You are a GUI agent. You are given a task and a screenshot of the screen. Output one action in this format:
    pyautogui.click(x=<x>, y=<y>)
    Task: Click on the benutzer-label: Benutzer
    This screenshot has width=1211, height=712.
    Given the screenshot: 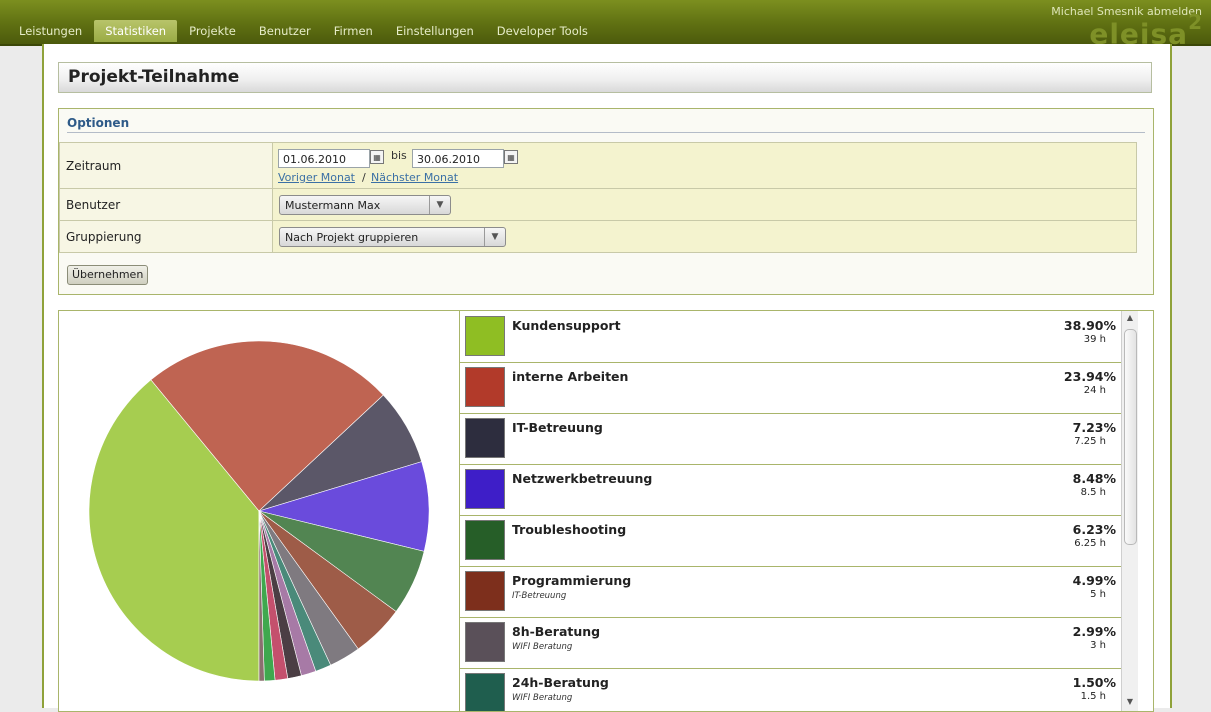 What is the action you would take?
    pyautogui.click(x=166, y=204)
    